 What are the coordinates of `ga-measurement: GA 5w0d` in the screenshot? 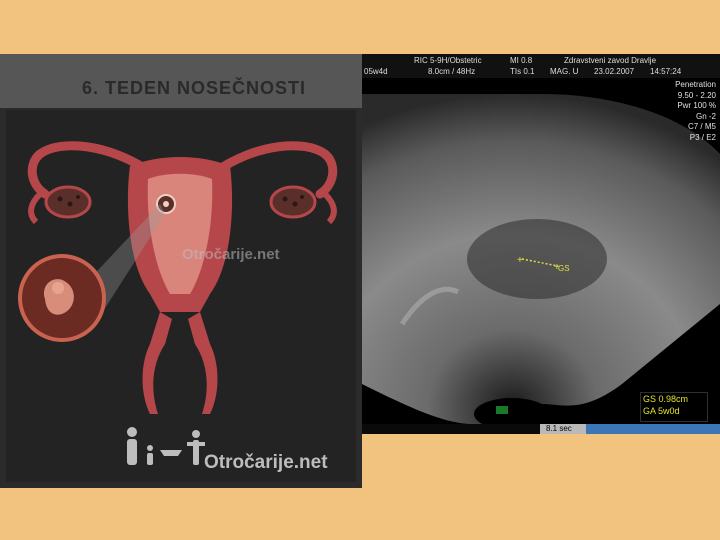 It's located at (661, 411).